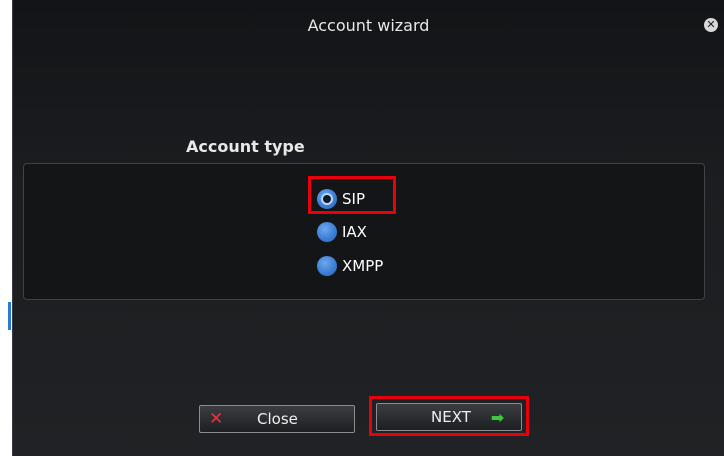 The image size is (724, 456). Describe the element at coordinates (245, 146) in the screenshot. I see `account-type-label: Account type` at that location.